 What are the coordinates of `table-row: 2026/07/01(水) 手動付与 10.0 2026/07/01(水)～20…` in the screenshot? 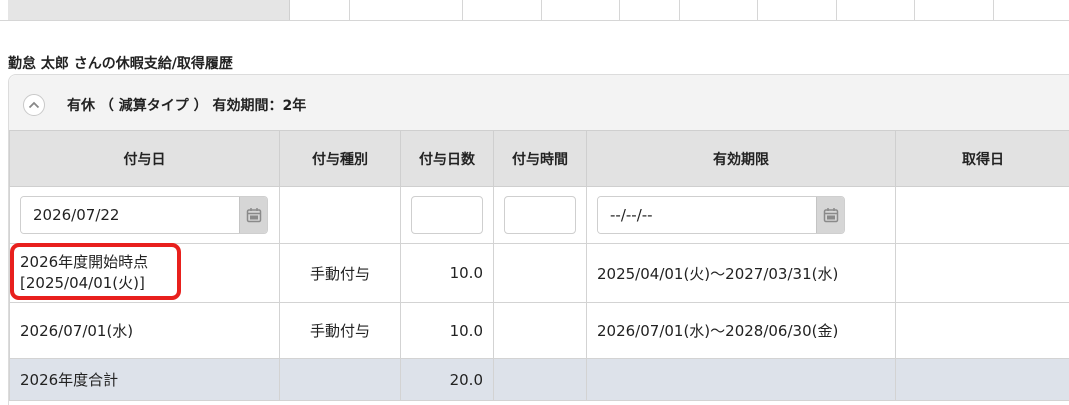 It's located at (539, 331).